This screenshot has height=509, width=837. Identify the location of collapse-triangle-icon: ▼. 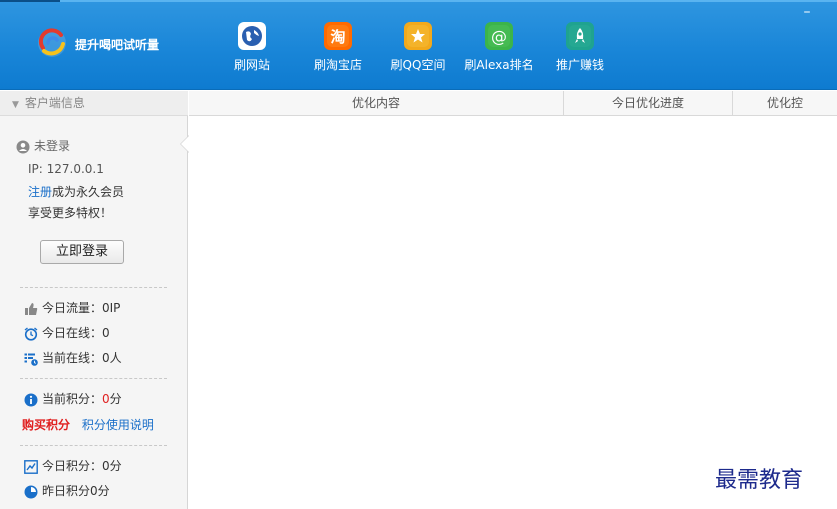
(15, 105).